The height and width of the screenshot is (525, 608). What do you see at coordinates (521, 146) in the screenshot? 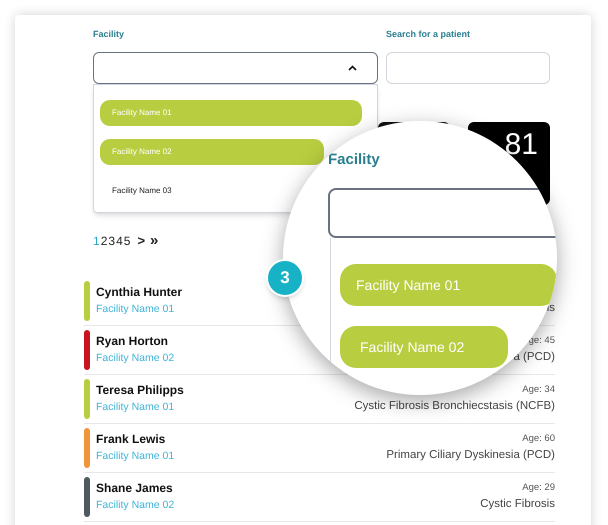
I see `stat-value: 81` at bounding box center [521, 146].